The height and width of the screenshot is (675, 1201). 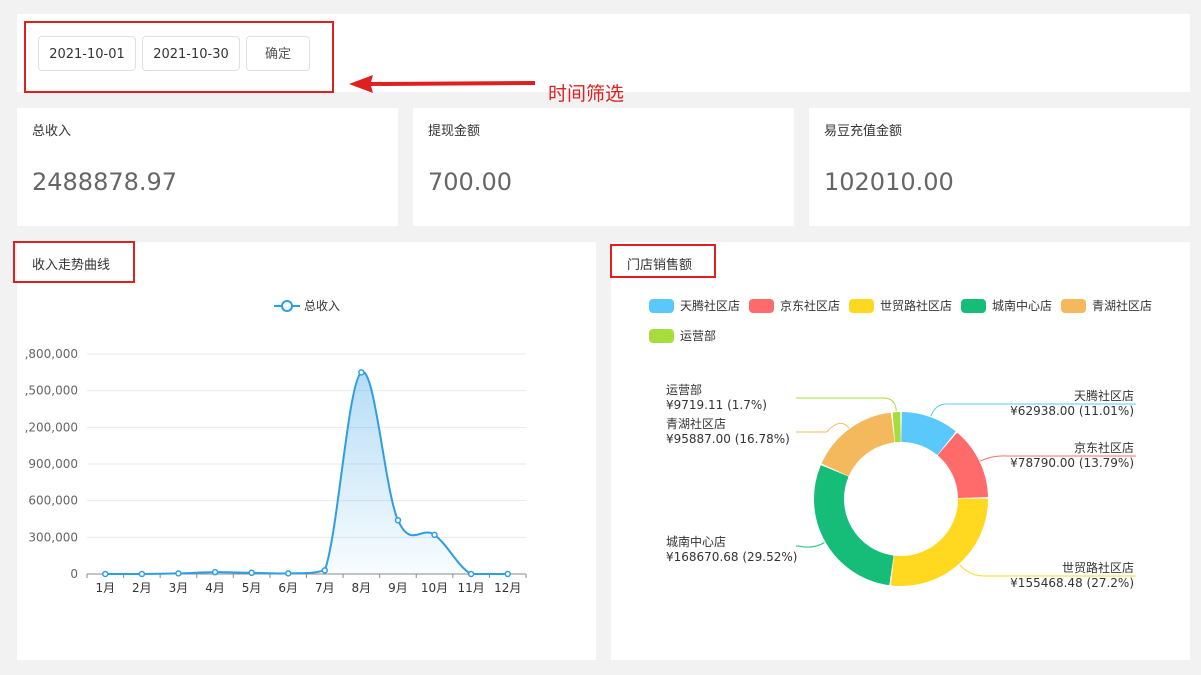 What do you see at coordinates (434, 588) in the screenshot?
I see `x-tick-label: 10月` at bounding box center [434, 588].